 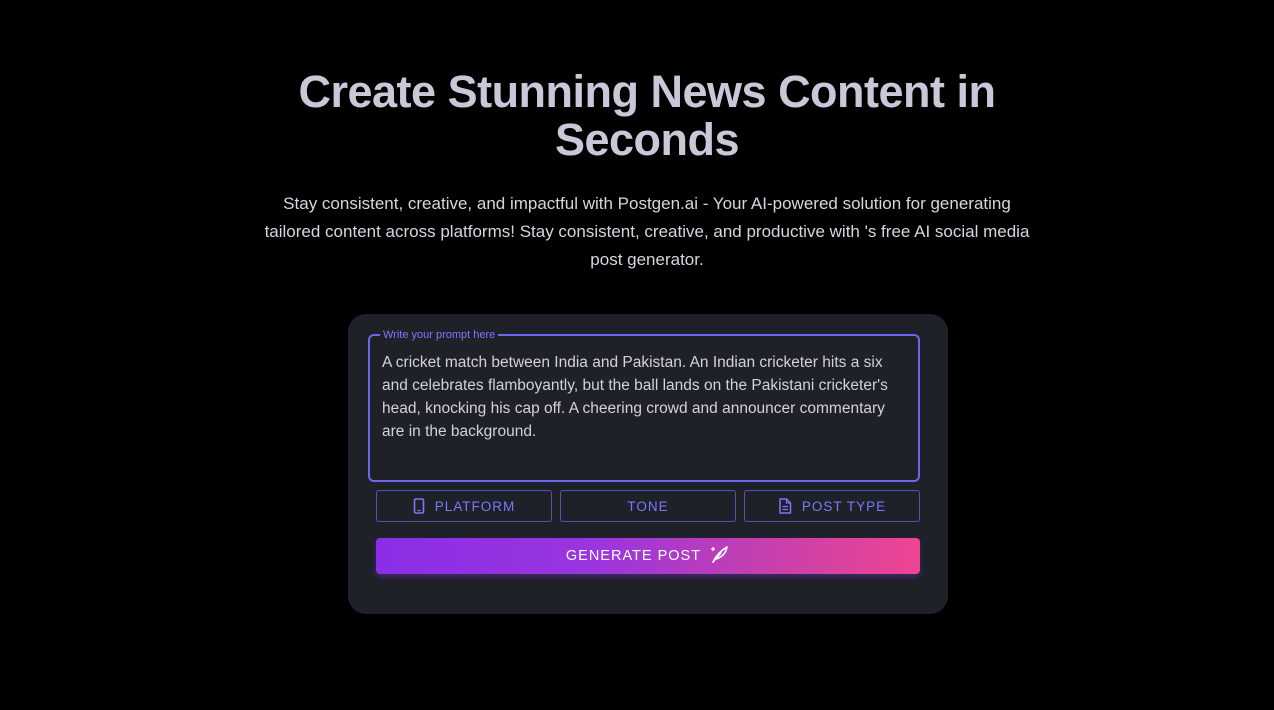 What do you see at coordinates (475, 506) in the screenshot?
I see `platform-button-label: PLATFORM` at bounding box center [475, 506].